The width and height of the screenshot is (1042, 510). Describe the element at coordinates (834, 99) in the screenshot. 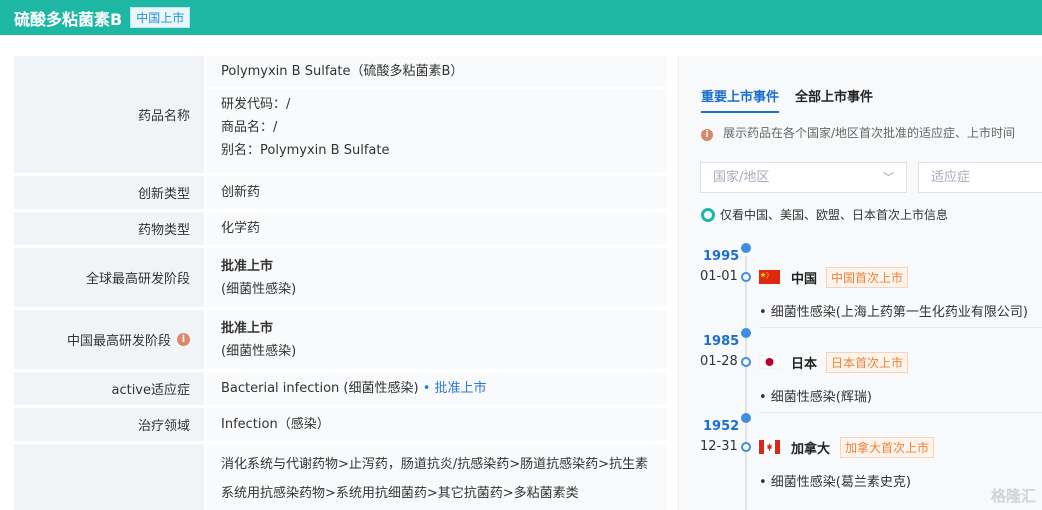

I see `tab-all-events: 全部上市事件` at that location.